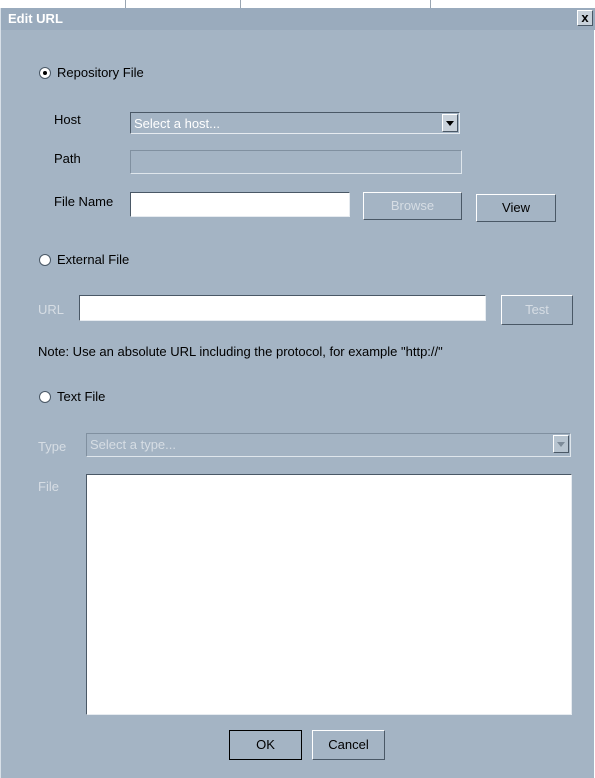  I want to click on path-field, so click(296, 162).